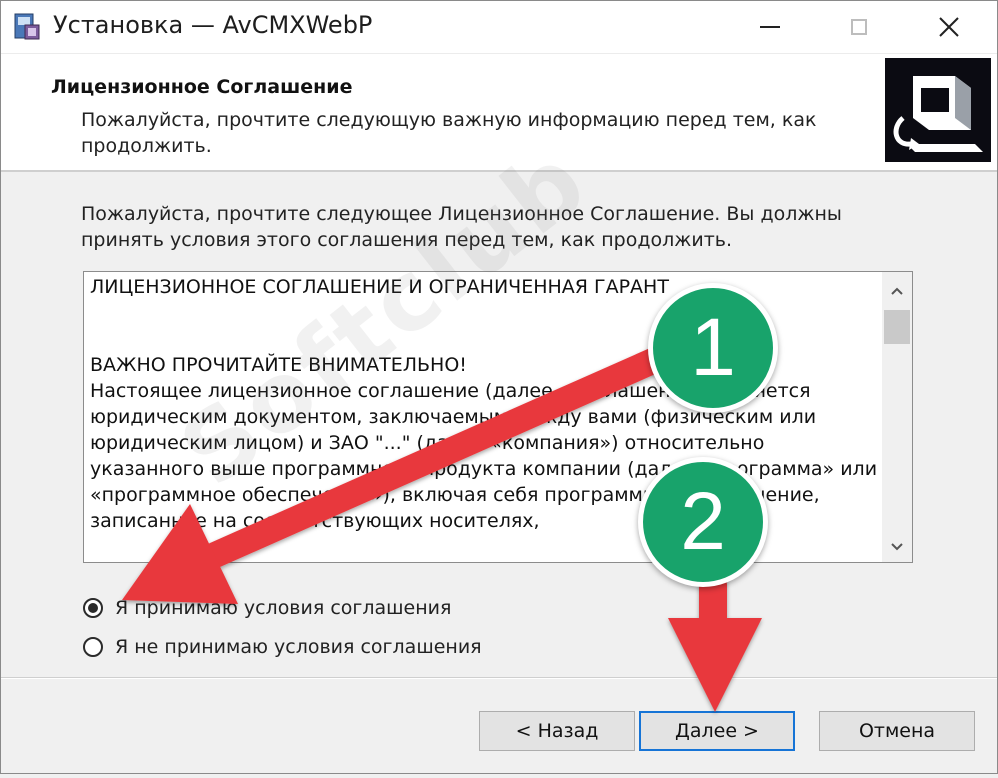  What do you see at coordinates (283, 608) in the screenshot?
I see `accept-radio-label: Я принимаю условия соглашения` at bounding box center [283, 608].